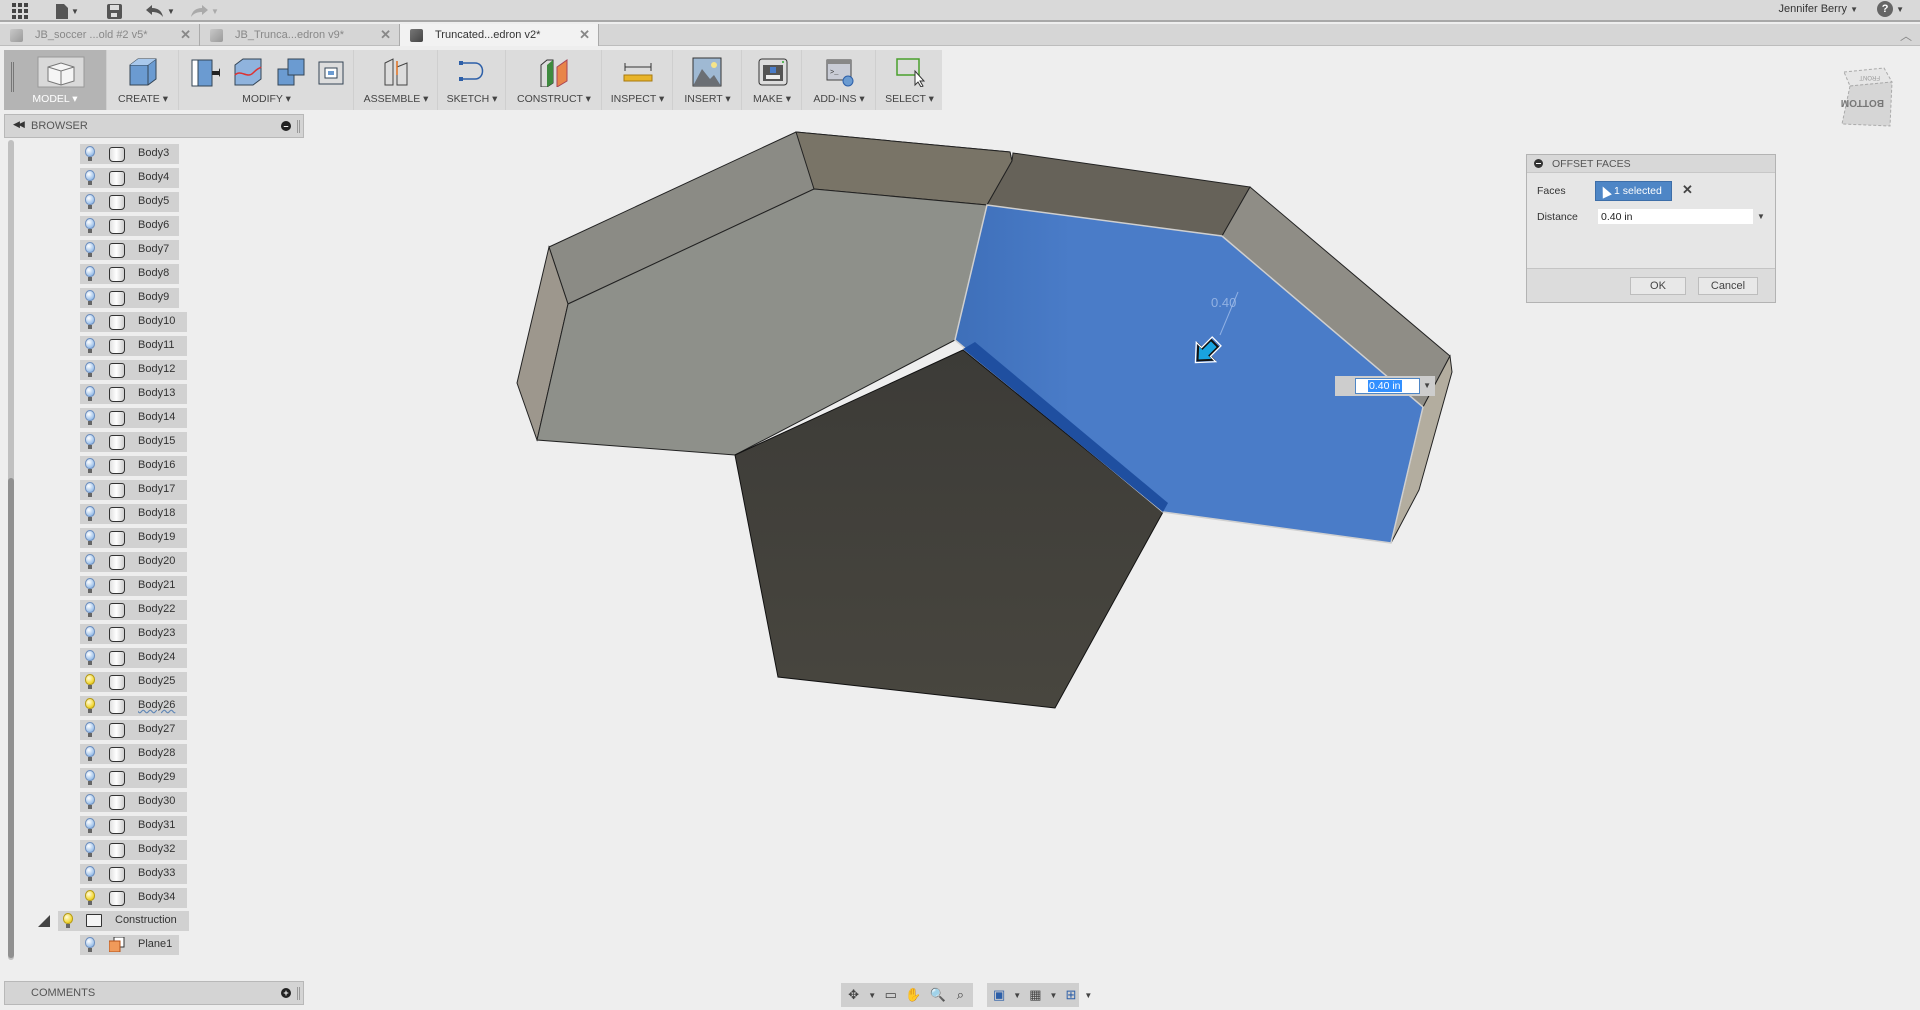 The height and width of the screenshot is (1010, 1920). I want to click on display-settings-icon: ▣, so click(999, 995).